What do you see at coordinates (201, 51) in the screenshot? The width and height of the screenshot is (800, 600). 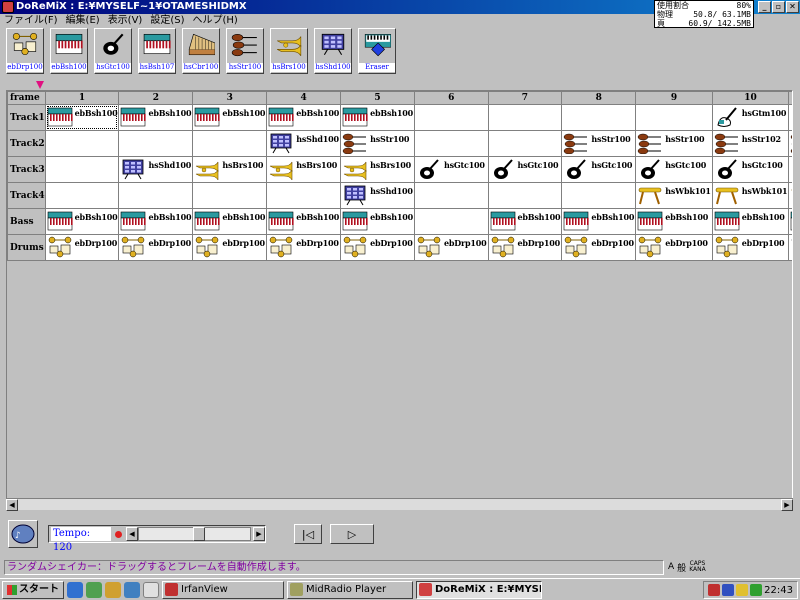 I see `tool-button-hscbr100: hsCbr100` at bounding box center [201, 51].